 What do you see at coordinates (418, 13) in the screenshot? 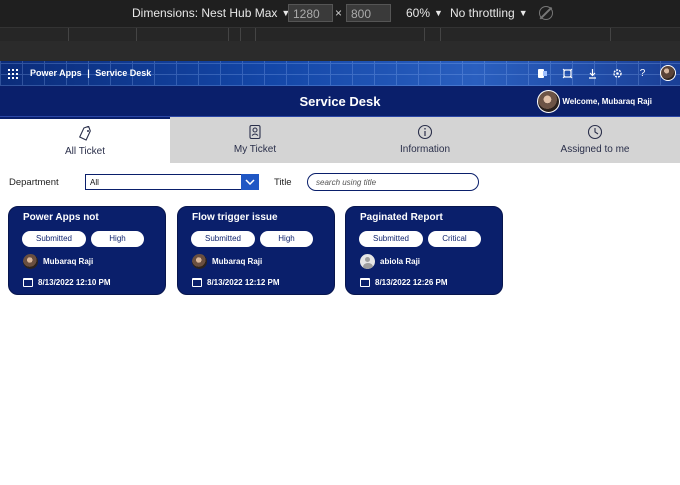
I see `zoom-label: 60%` at bounding box center [418, 13].